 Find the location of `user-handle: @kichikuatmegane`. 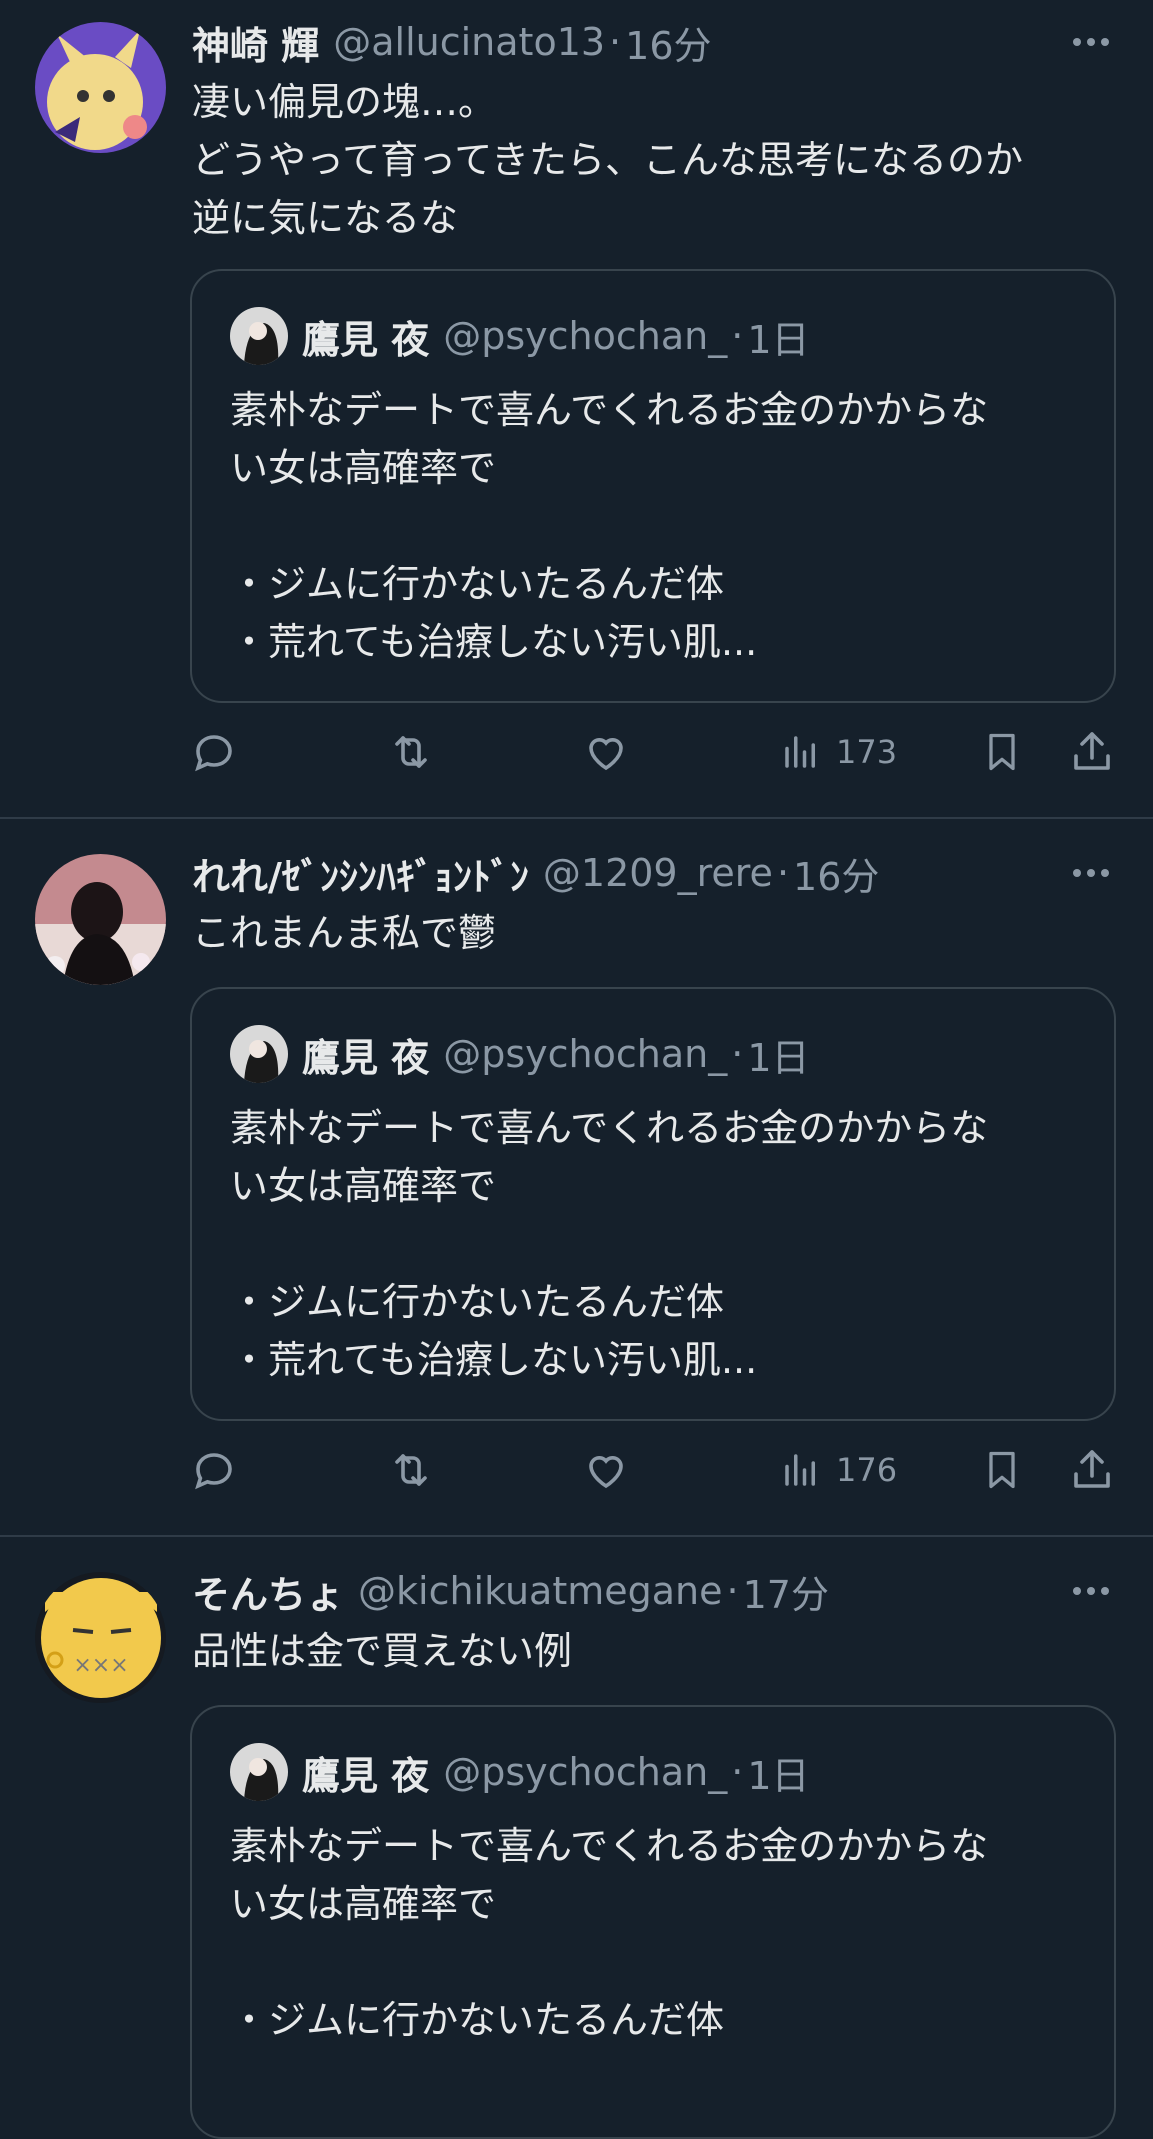

user-handle: @kichikuatmegane is located at coordinates (540, 1591).